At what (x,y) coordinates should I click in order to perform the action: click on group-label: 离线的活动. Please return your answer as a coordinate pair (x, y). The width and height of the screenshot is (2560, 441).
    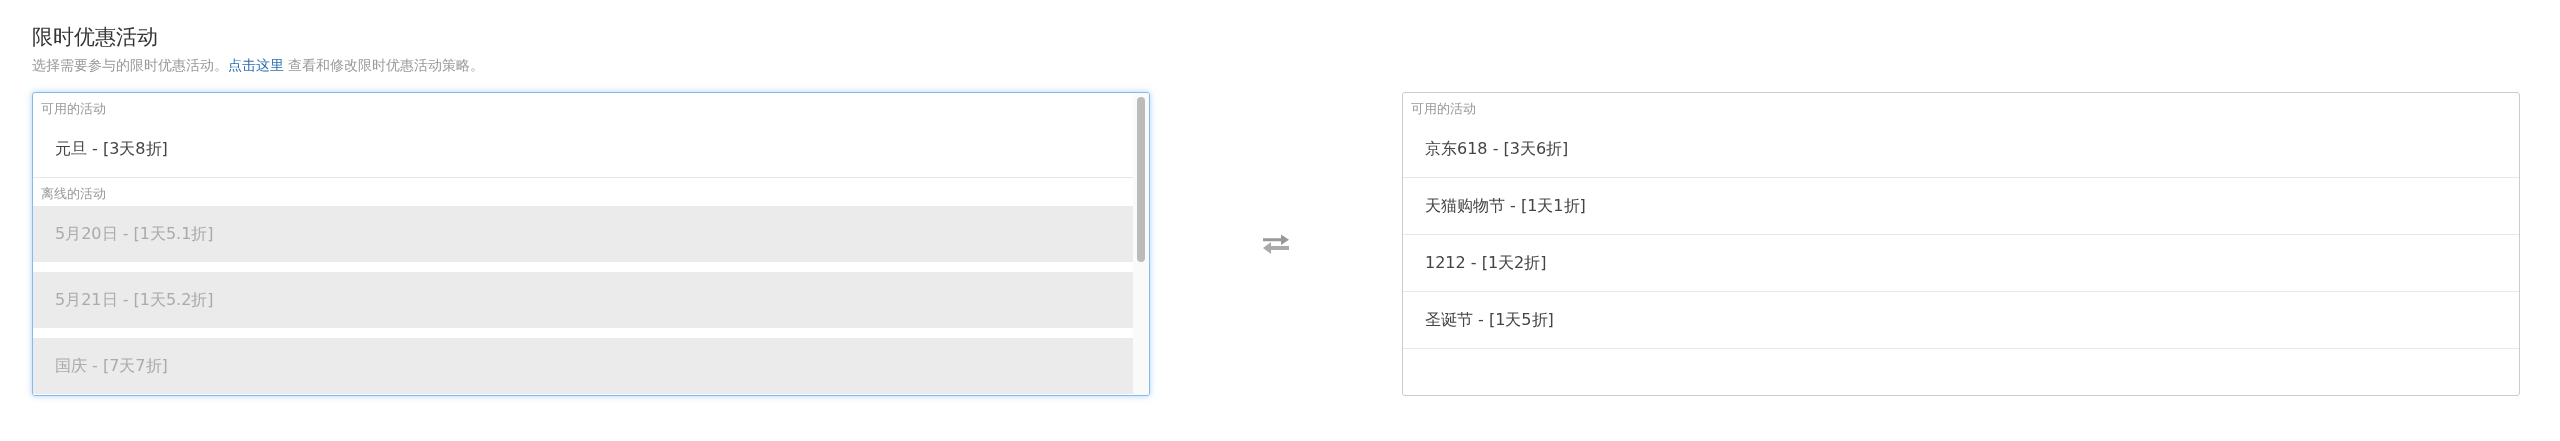
    Looking at the image, I should click on (73, 194).